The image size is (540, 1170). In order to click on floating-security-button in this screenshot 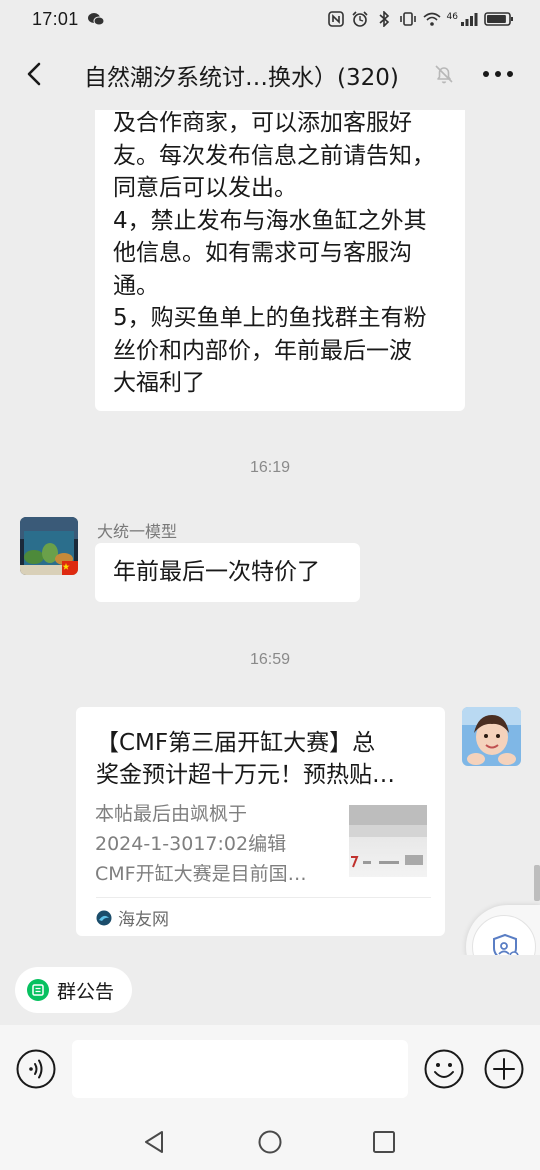, I will do `click(503, 930)`.